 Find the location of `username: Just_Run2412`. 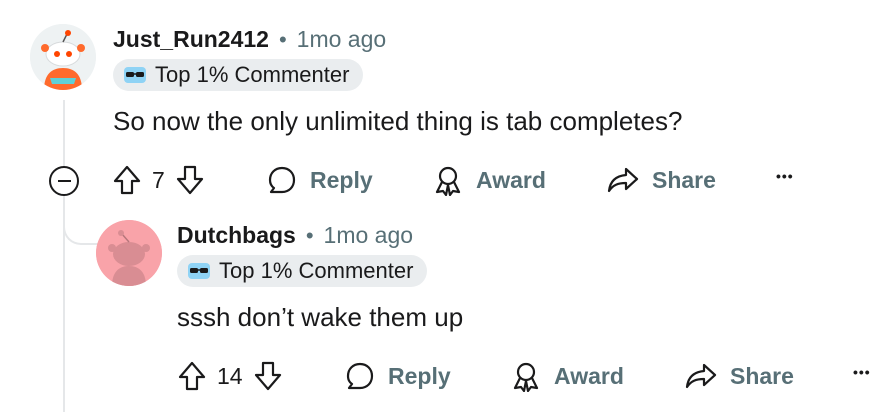

username: Just_Run2412 is located at coordinates (191, 39).